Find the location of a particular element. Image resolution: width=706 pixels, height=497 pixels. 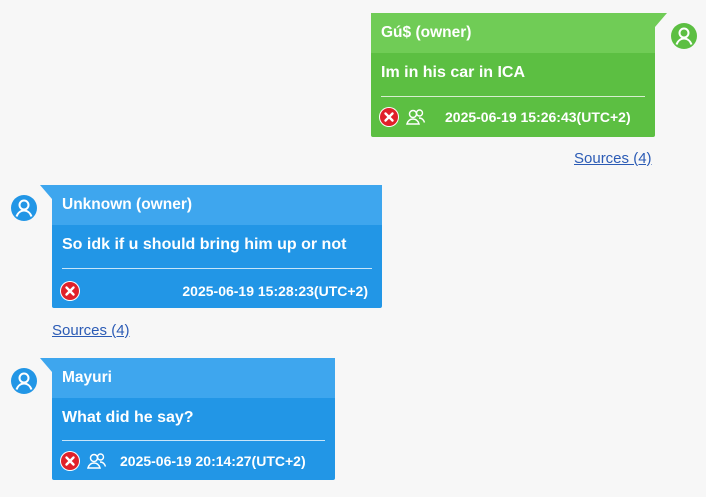

message-sender: Unknown (owner) is located at coordinates (217, 205).